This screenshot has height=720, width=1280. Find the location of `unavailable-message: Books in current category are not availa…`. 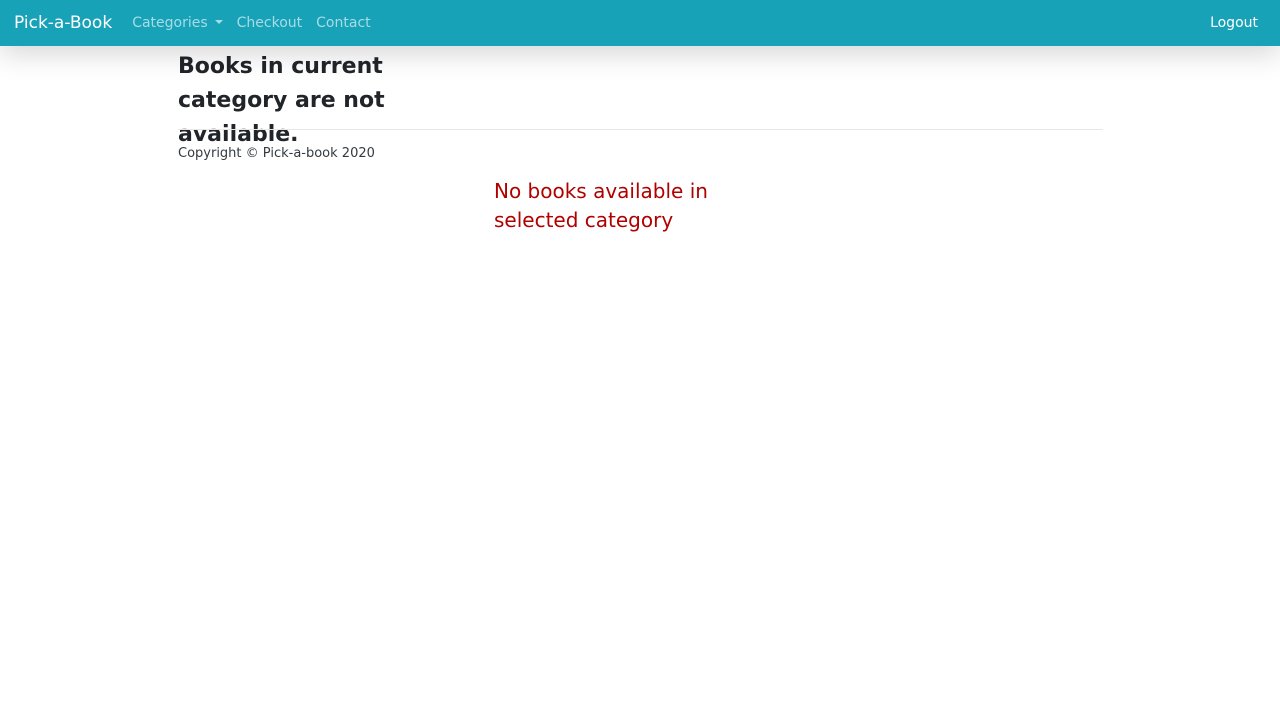

unavailable-message: Books in current category are not availa… is located at coordinates (281, 100).